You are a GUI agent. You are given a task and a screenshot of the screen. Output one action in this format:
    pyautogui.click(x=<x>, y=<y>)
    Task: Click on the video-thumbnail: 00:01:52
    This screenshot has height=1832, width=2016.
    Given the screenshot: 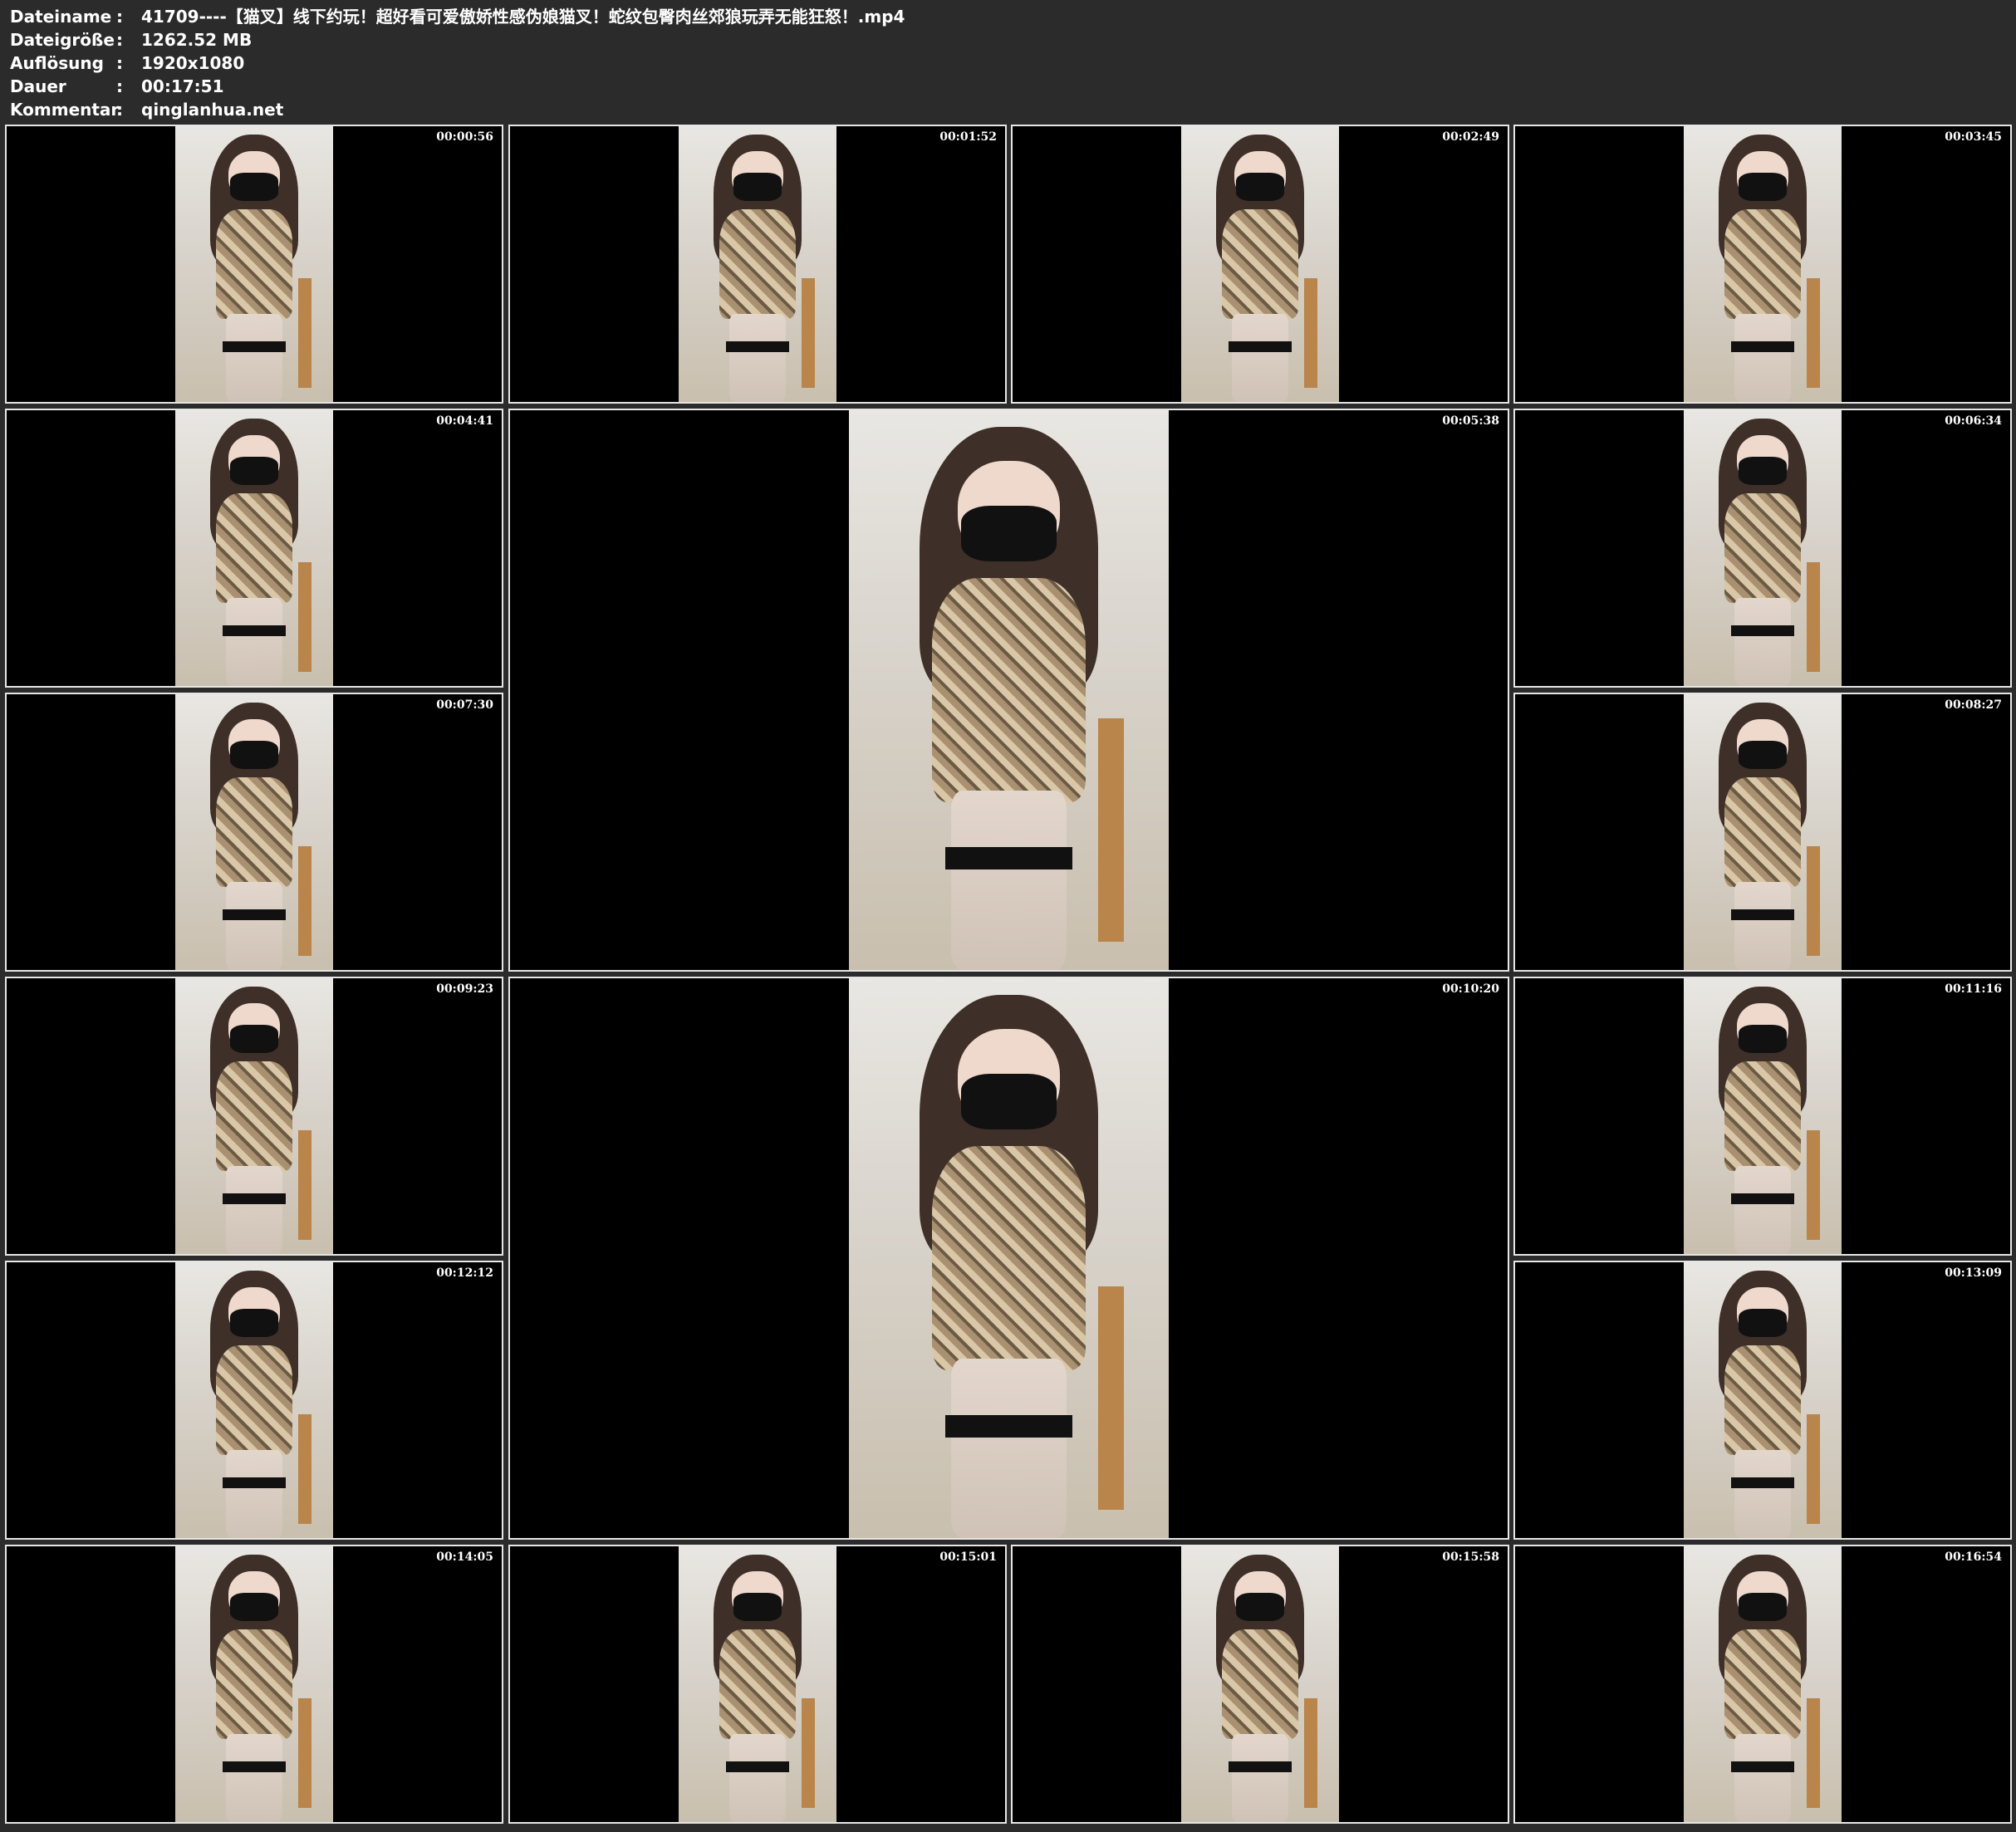 What is the action you would take?
    pyautogui.click(x=757, y=264)
    